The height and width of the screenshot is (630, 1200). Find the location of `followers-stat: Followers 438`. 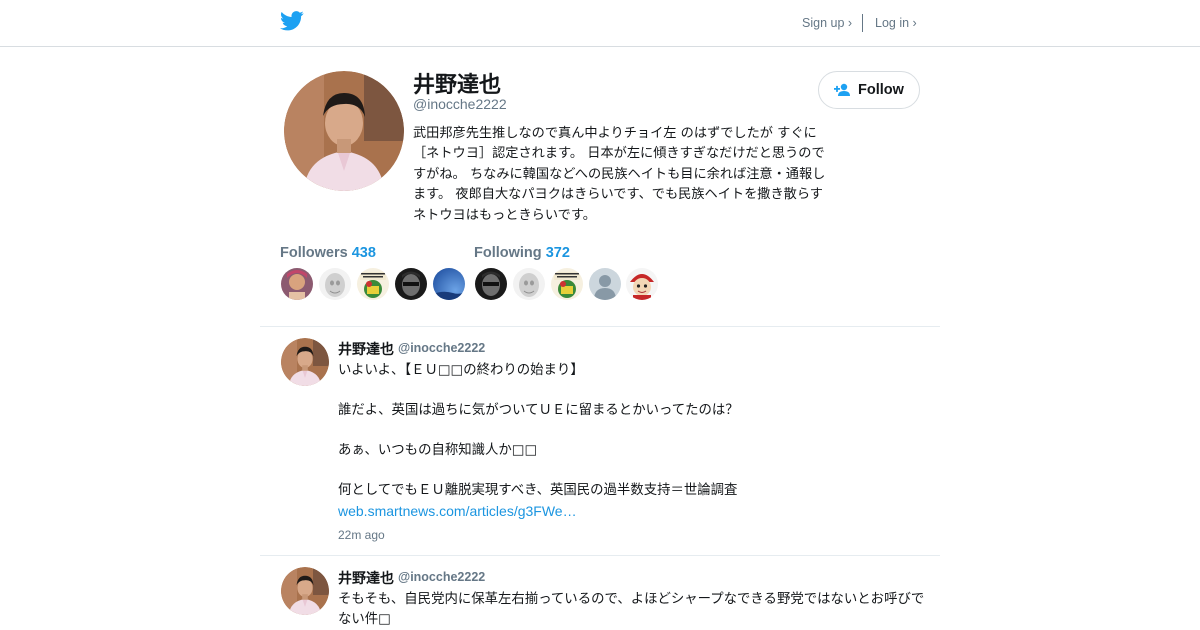

followers-stat: Followers 438 is located at coordinates (328, 253).